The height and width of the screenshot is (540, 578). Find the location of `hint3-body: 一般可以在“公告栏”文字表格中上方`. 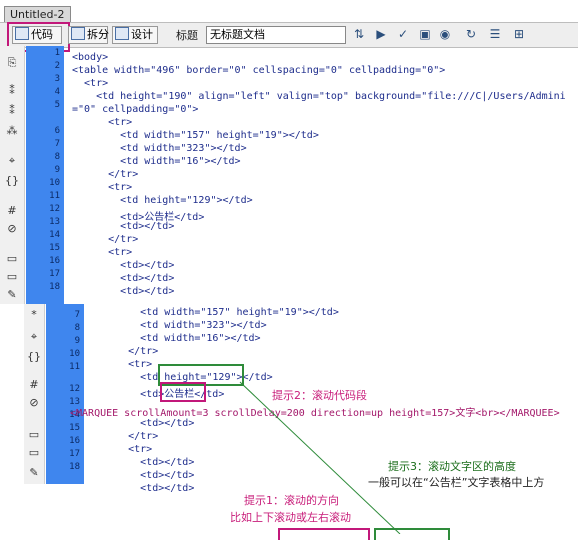

hint3-body: 一般可以在“公告栏”文字表格中上方 is located at coordinates (456, 482).